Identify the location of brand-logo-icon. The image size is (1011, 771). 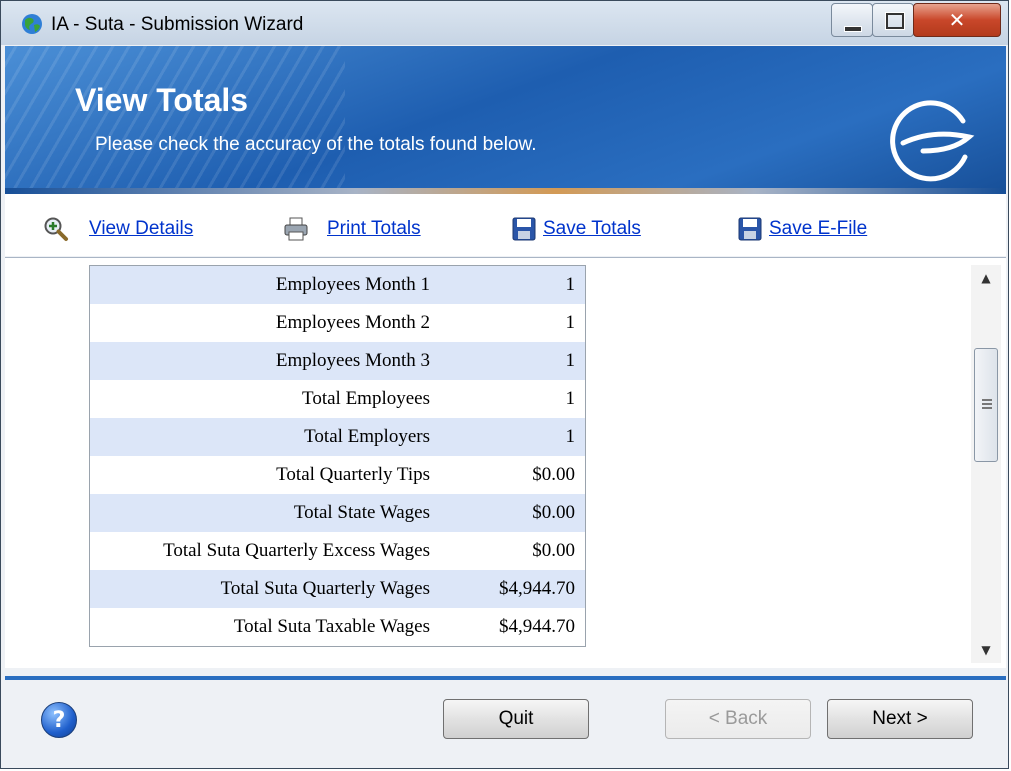
(932, 141).